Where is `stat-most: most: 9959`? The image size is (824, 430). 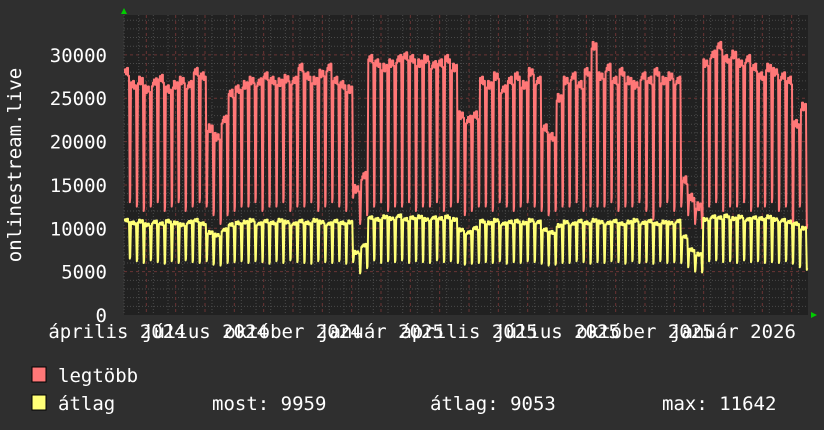
stat-most: most: 9959 is located at coordinates (269, 404).